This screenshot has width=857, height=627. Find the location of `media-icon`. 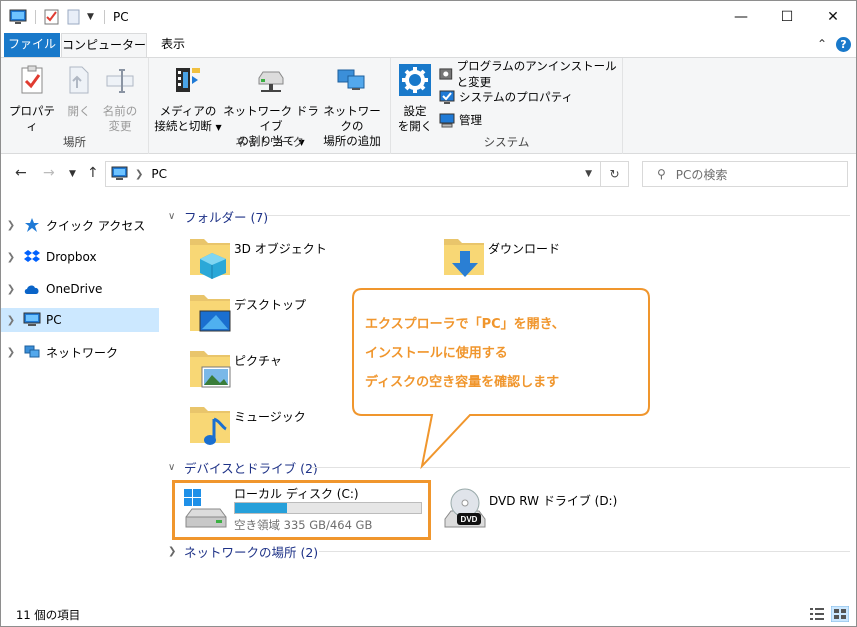

media-icon is located at coordinates (188, 80).